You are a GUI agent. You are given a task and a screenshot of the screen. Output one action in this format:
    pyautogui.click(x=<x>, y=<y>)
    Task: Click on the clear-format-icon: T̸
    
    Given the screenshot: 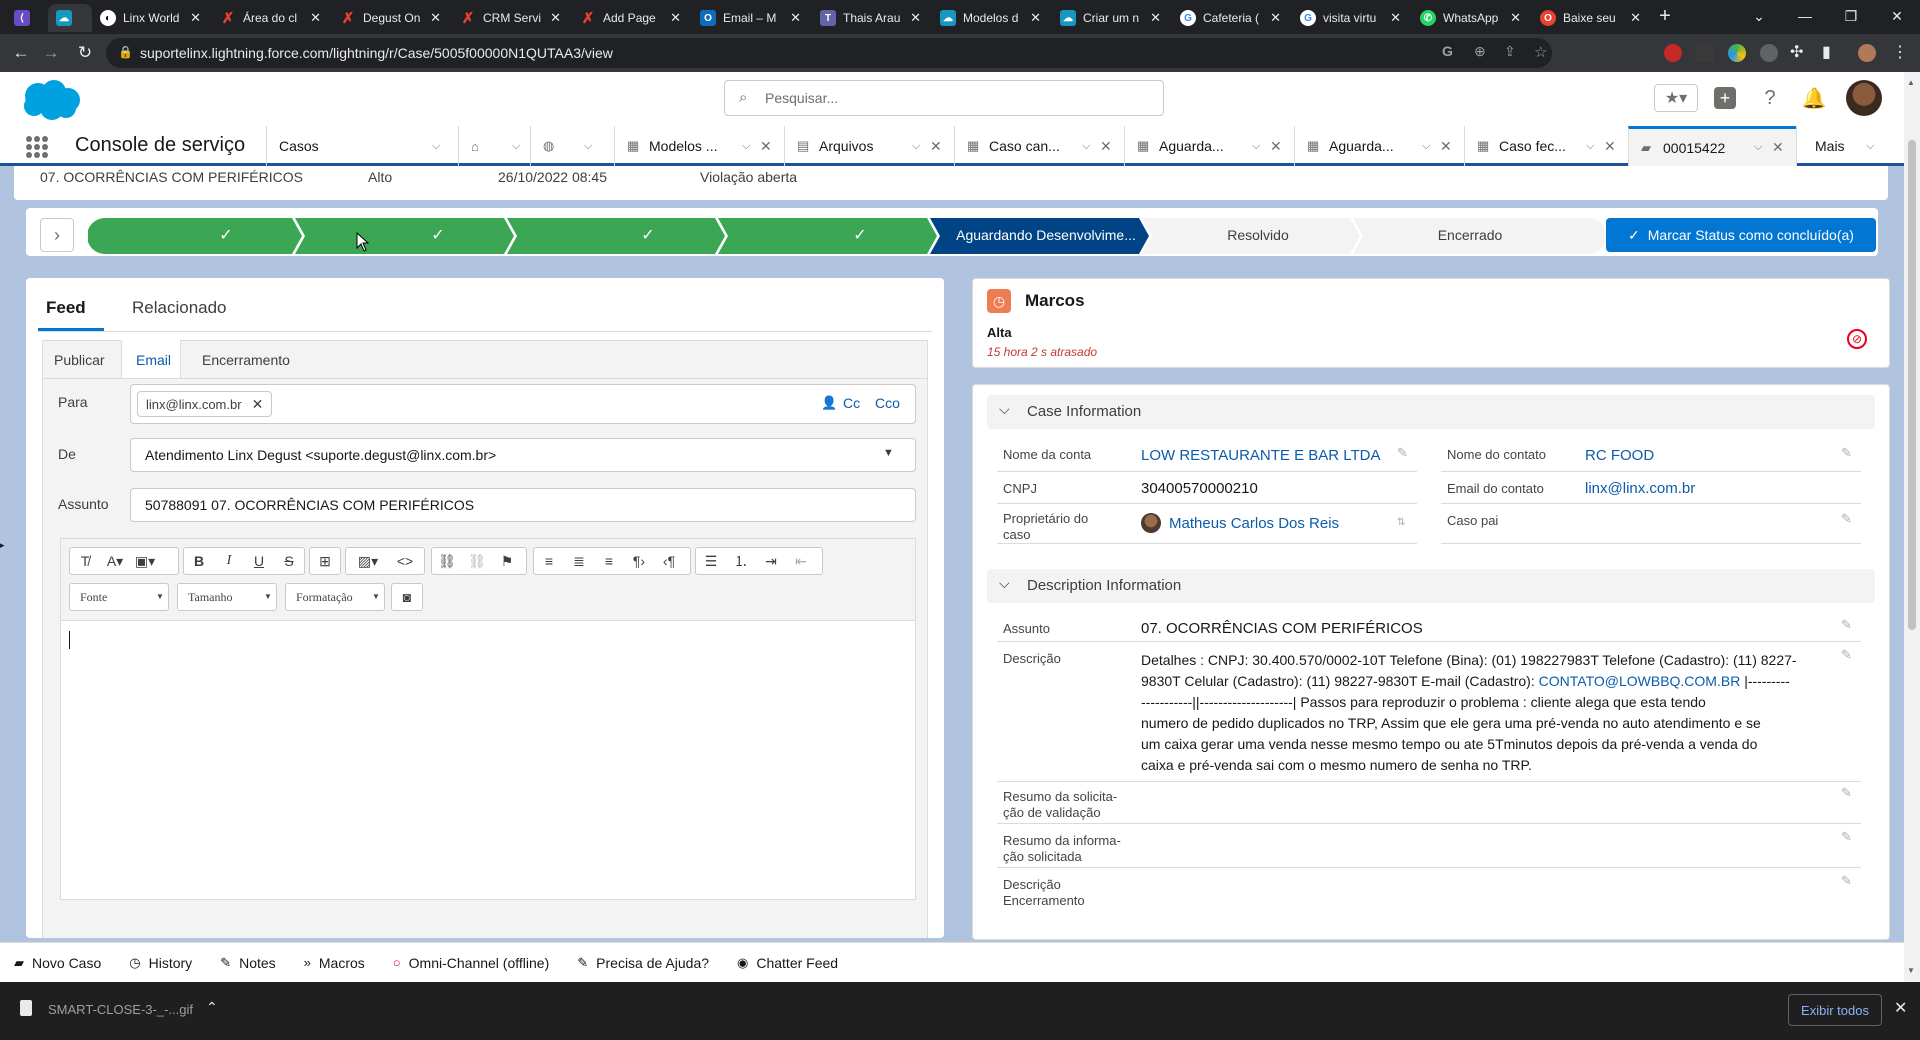 What is the action you would take?
    pyautogui.click(x=85, y=561)
    